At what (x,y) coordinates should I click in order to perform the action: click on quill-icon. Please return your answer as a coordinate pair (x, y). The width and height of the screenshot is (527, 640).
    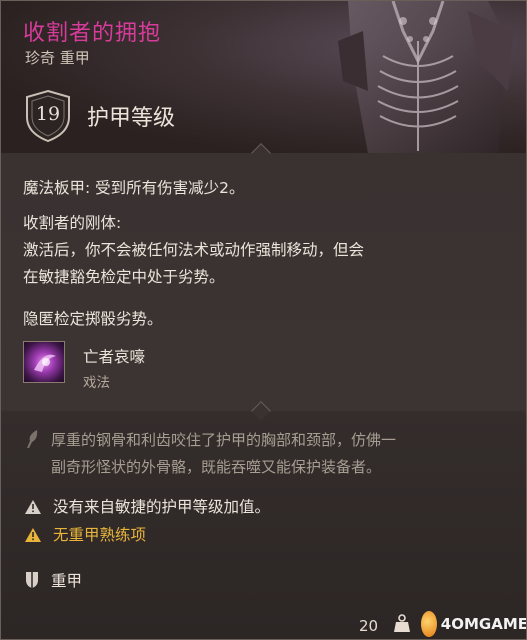
    Looking at the image, I should click on (32, 439).